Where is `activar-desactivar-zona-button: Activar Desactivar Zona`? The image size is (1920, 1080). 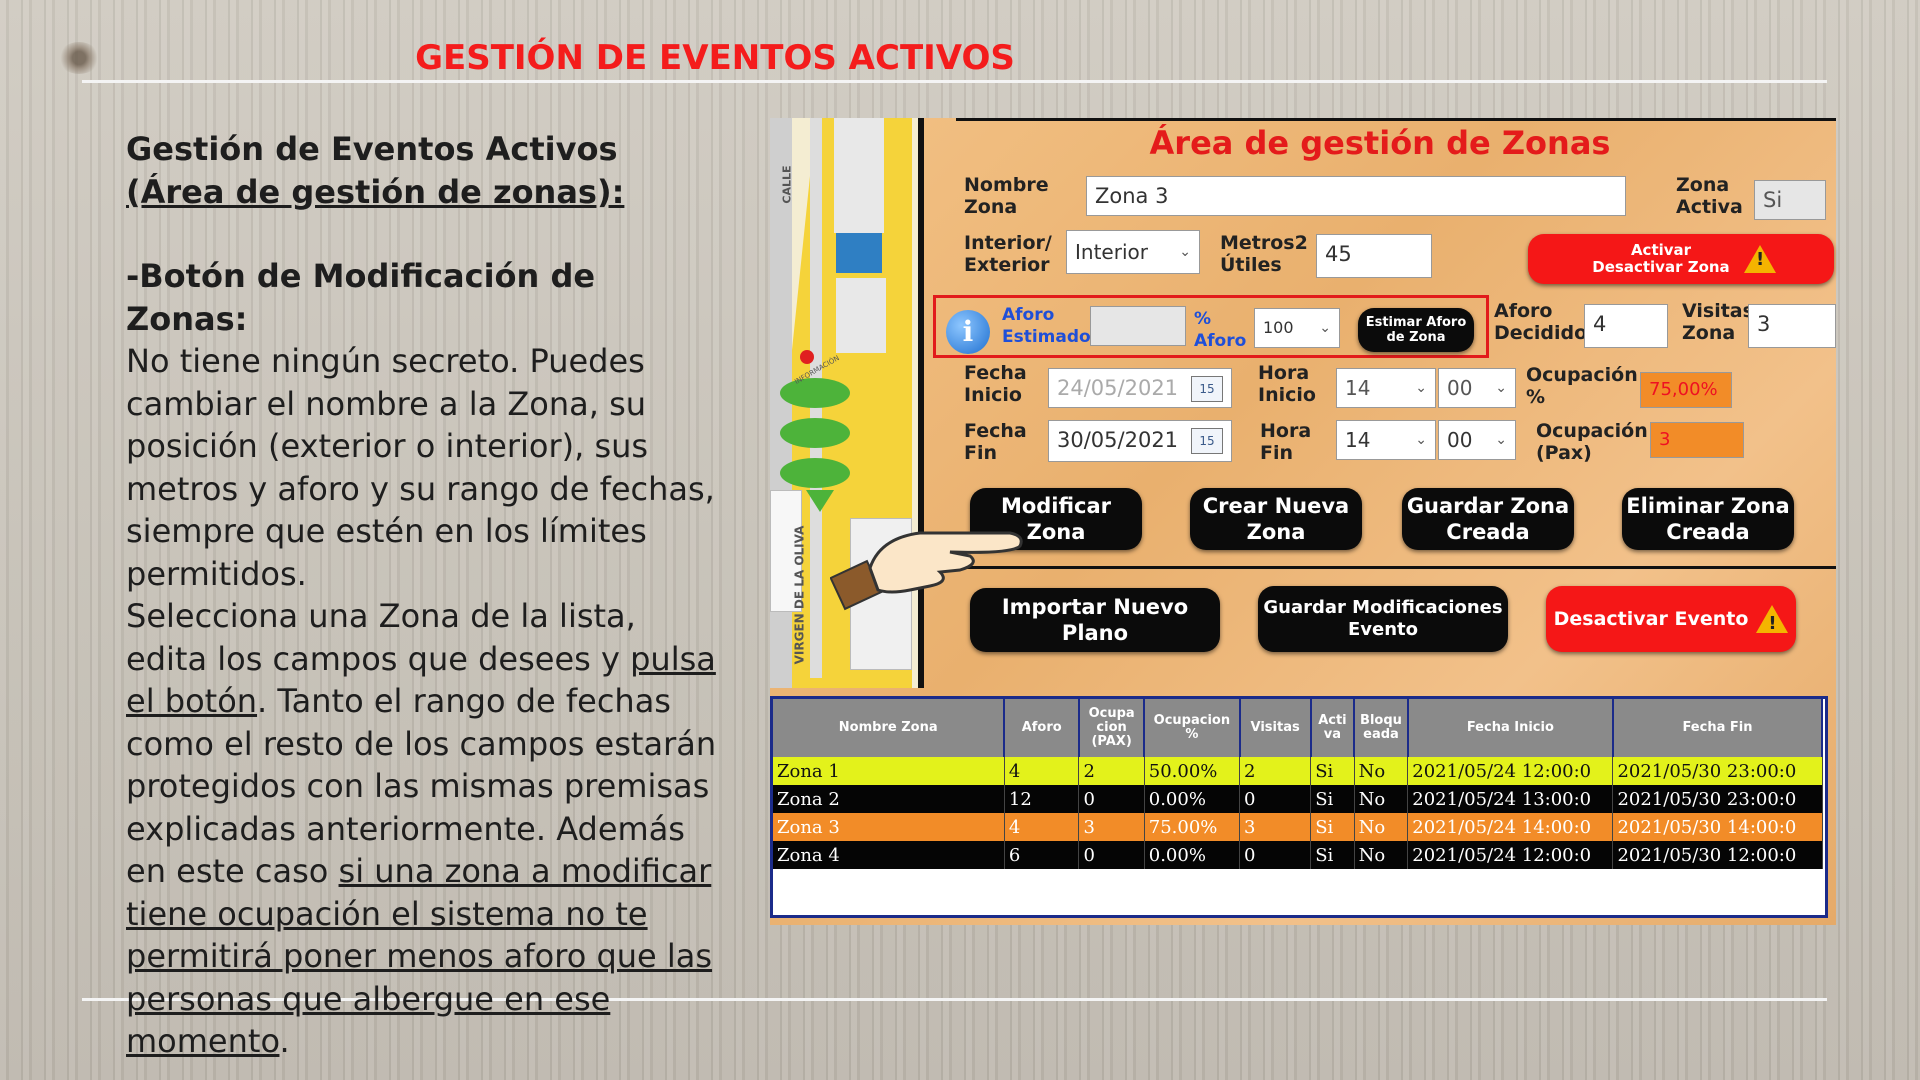
activar-desactivar-zona-button: Activar Desactivar Zona is located at coordinates (1681, 259).